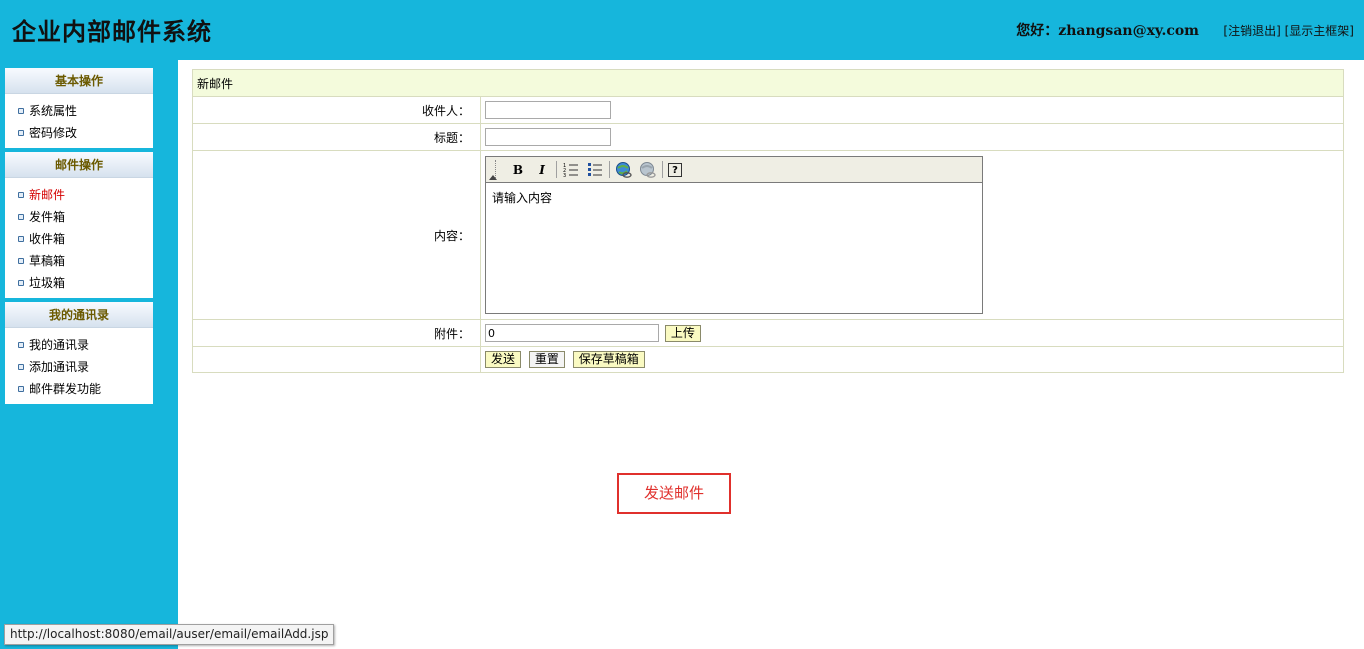  I want to click on save-draft-button: 保存草稿箱, so click(608, 359).